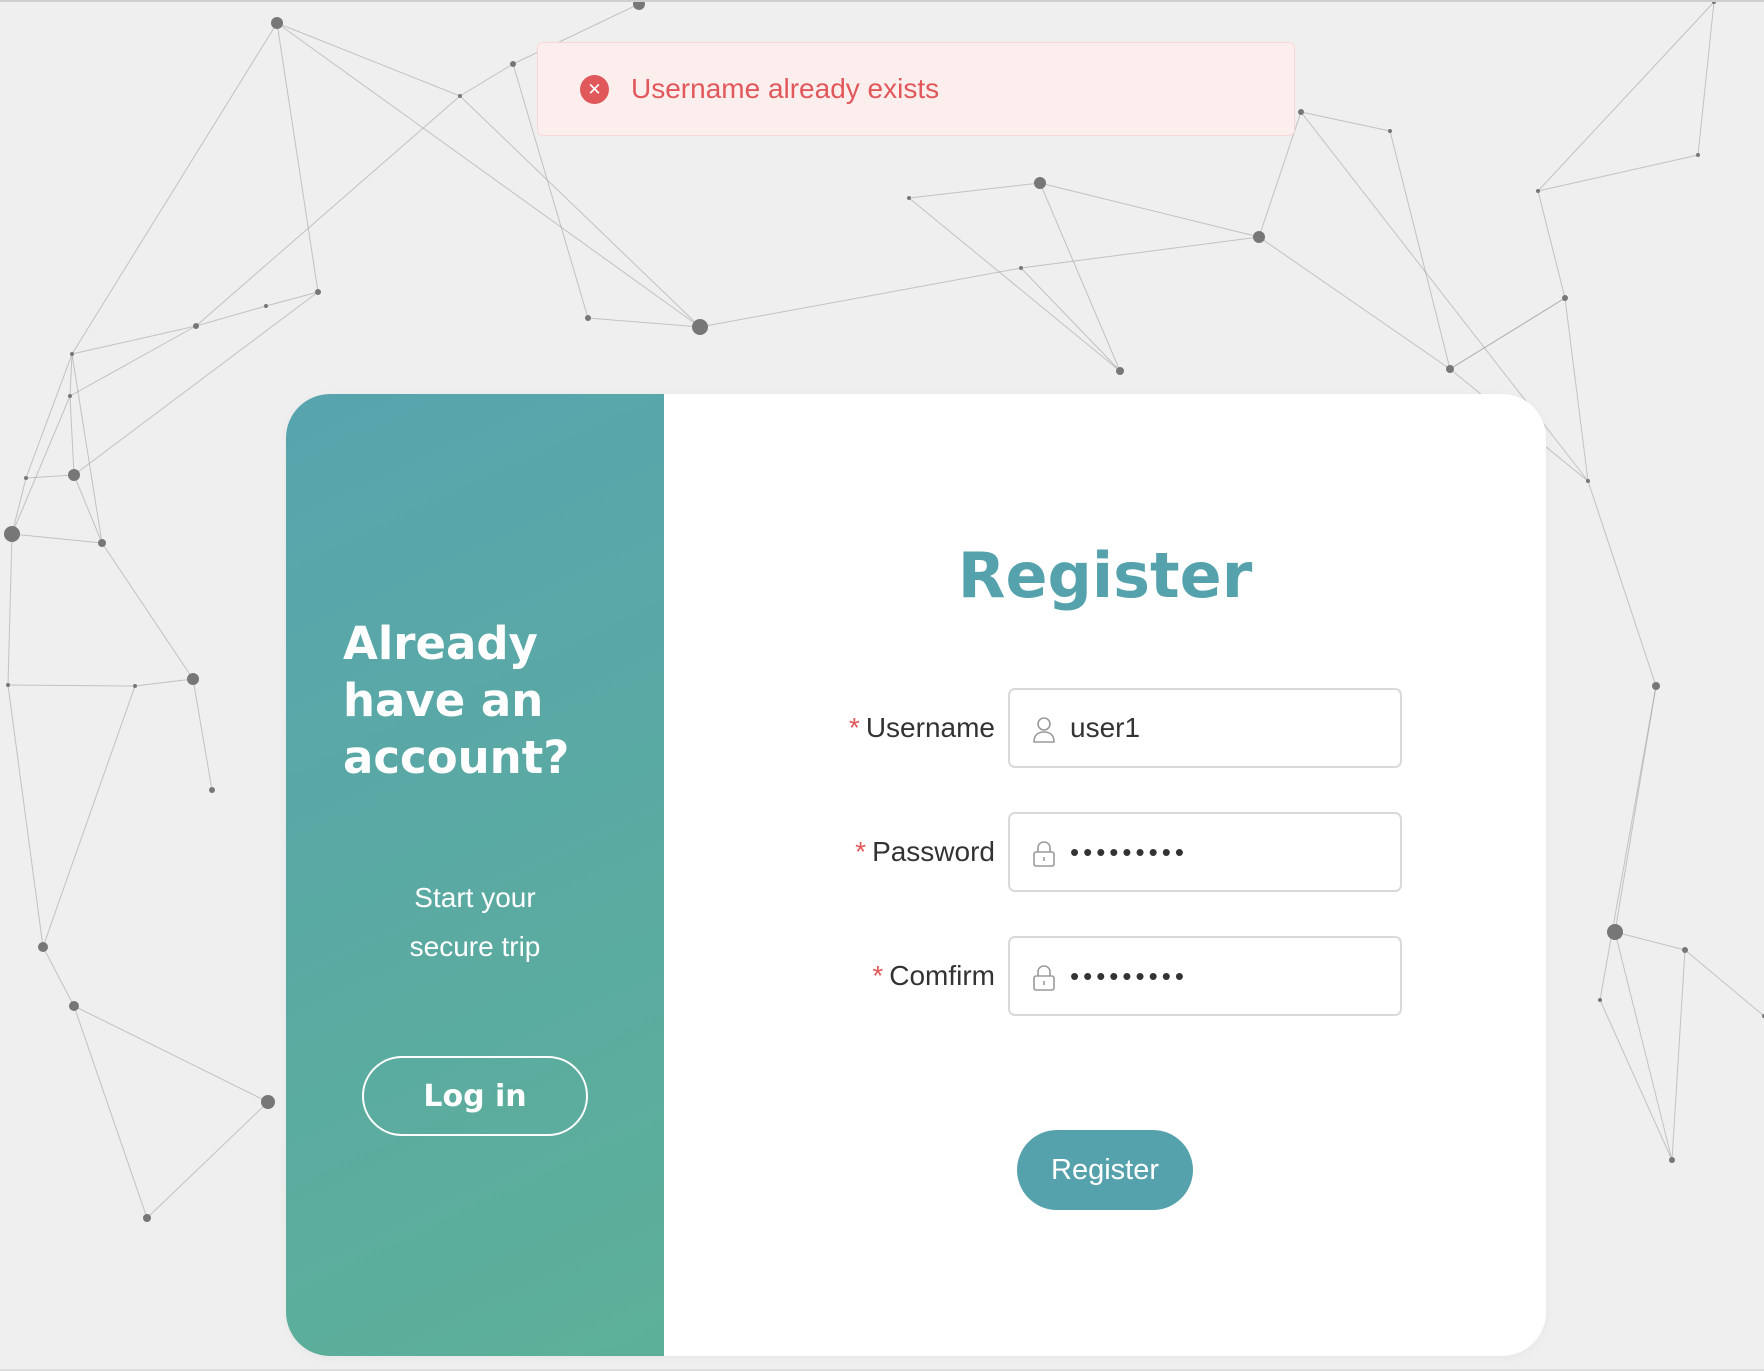 The width and height of the screenshot is (1764, 1371). What do you see at coordinates (1225, 728) in the screenshot?
I see `username-input` at bounding box center [1225, 728].